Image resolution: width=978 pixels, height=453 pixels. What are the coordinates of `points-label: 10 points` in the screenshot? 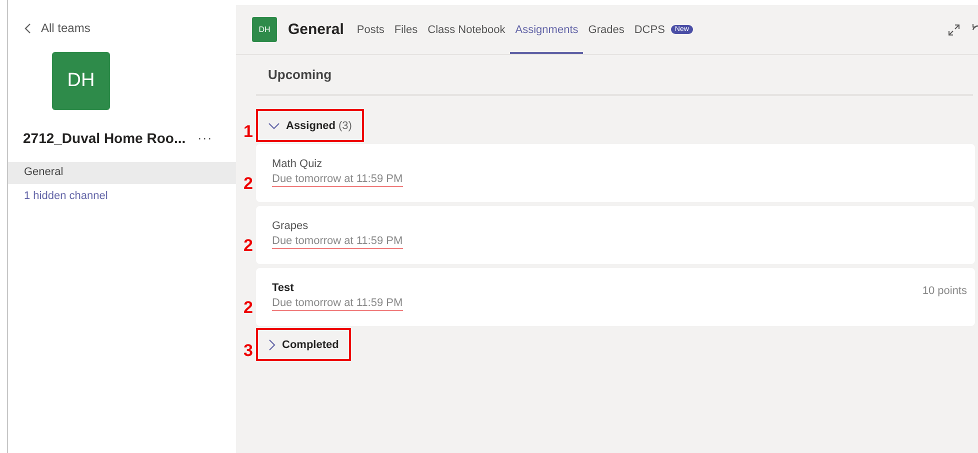 It's located at (944, 291).